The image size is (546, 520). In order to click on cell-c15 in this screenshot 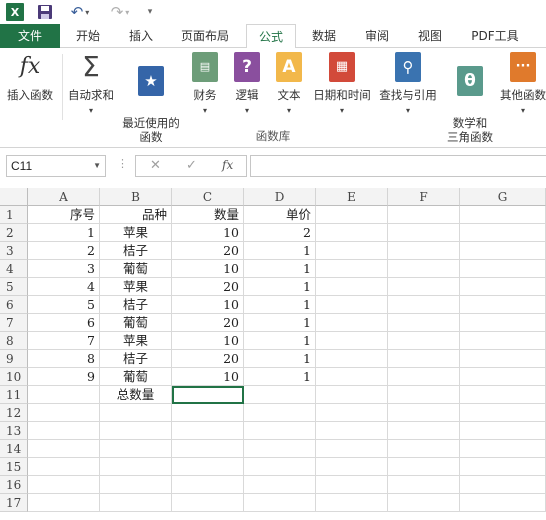, I will do `click(208, 467)`.